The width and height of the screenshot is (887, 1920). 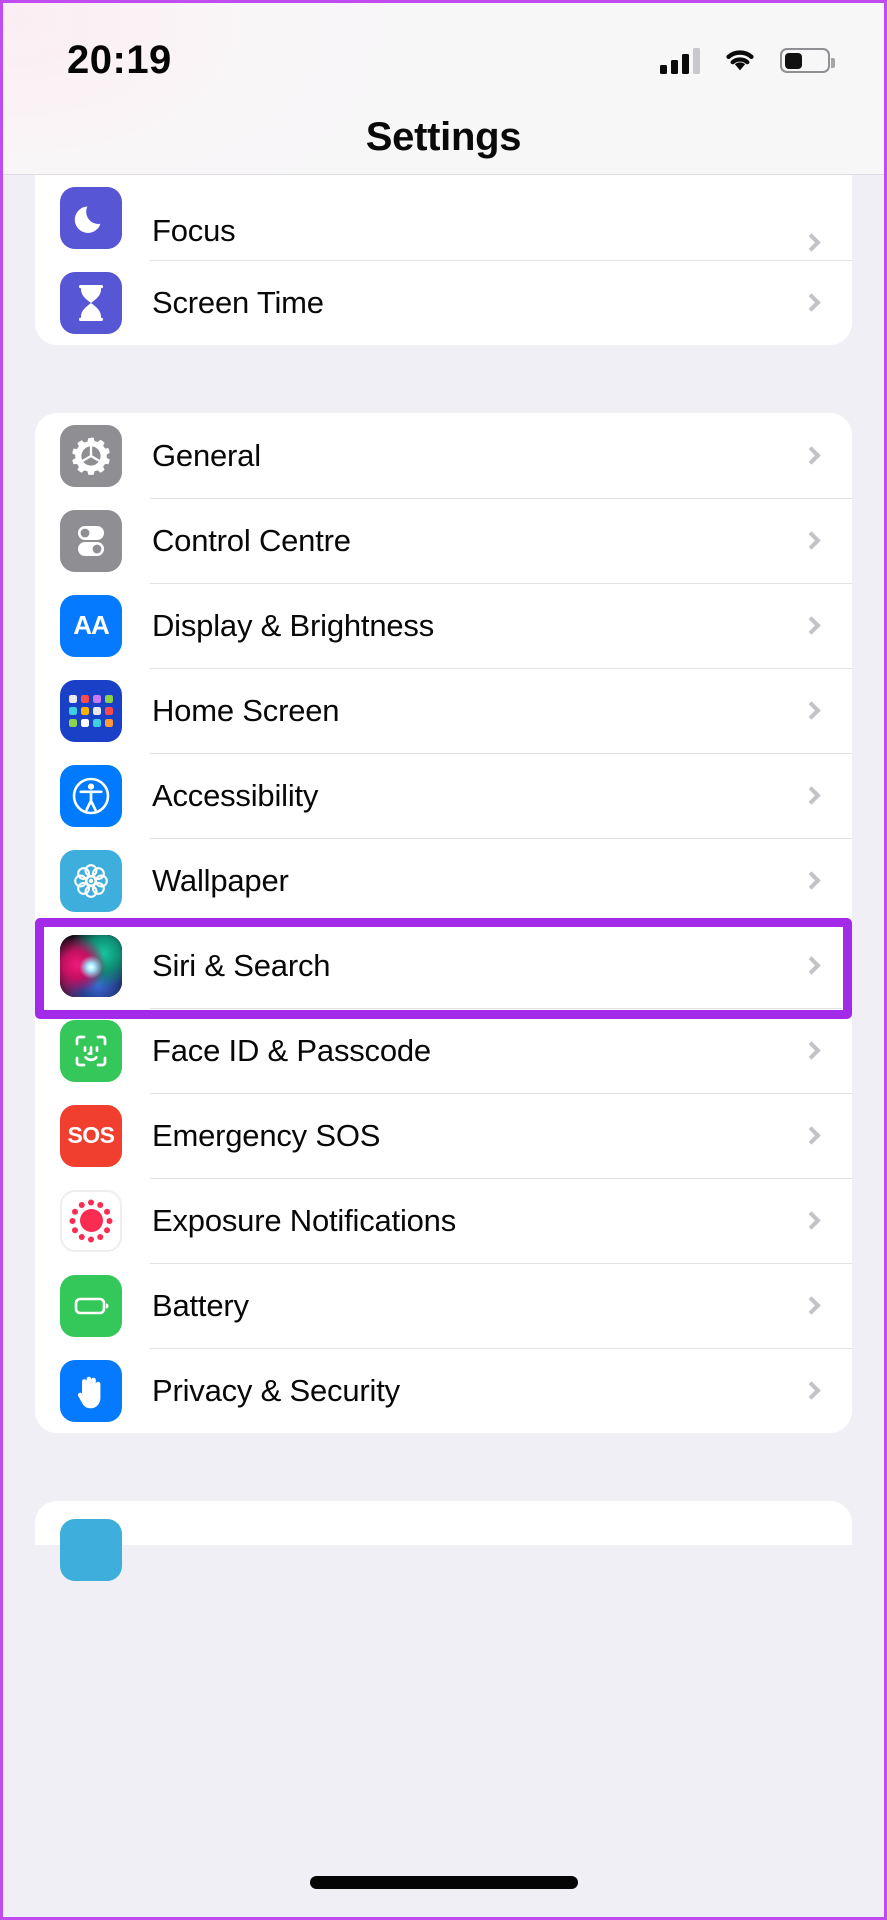 What do you see at coordinates (443, 1135) in the screenshot?
I see `settings-row-emergency-sos: SOS Emergency SOS` at bounding box center [443, 1135].